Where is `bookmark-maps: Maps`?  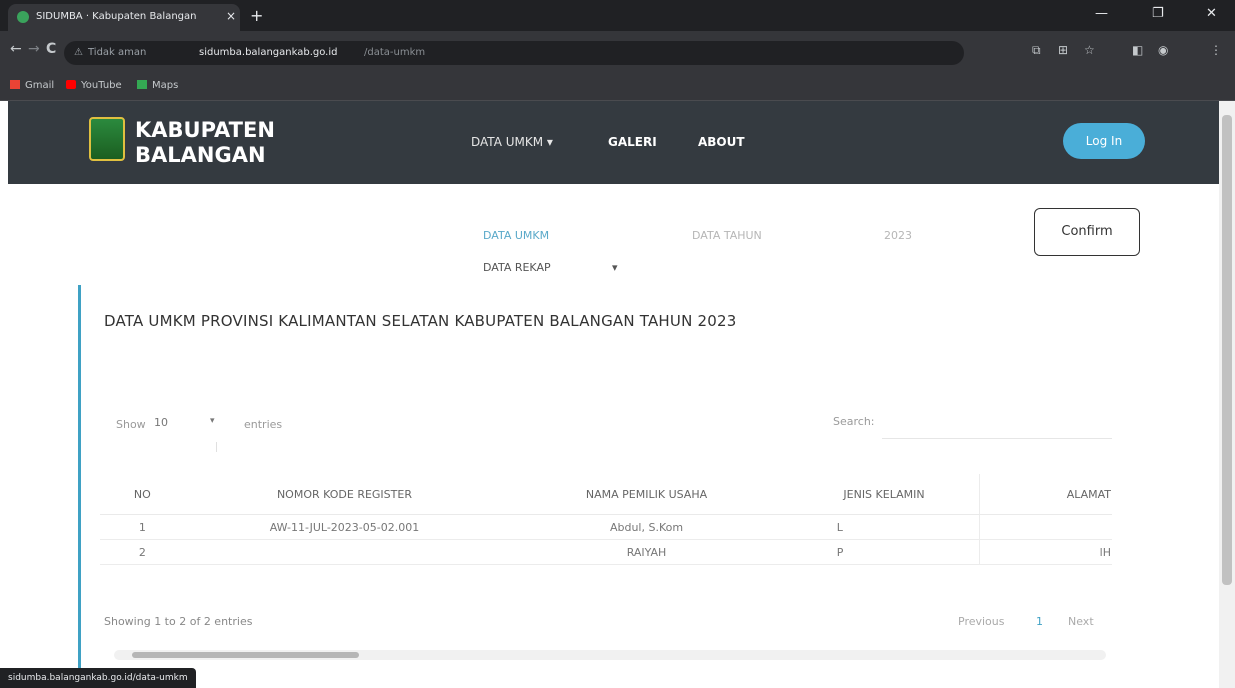 bookmark-maps: Maps is located at coordinates (157, 85).